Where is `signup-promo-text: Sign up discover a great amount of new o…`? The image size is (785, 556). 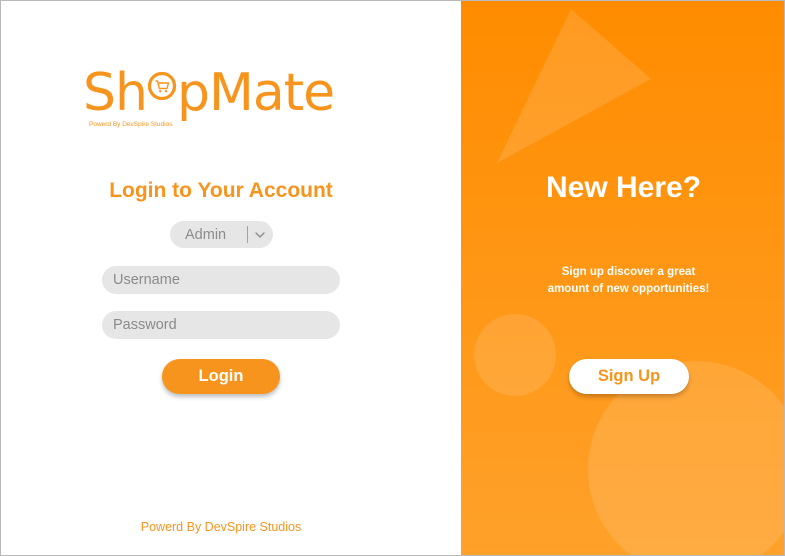
signup-promo-text: Sign up discover a great amount of new o… is located at coordinates (628, 281).